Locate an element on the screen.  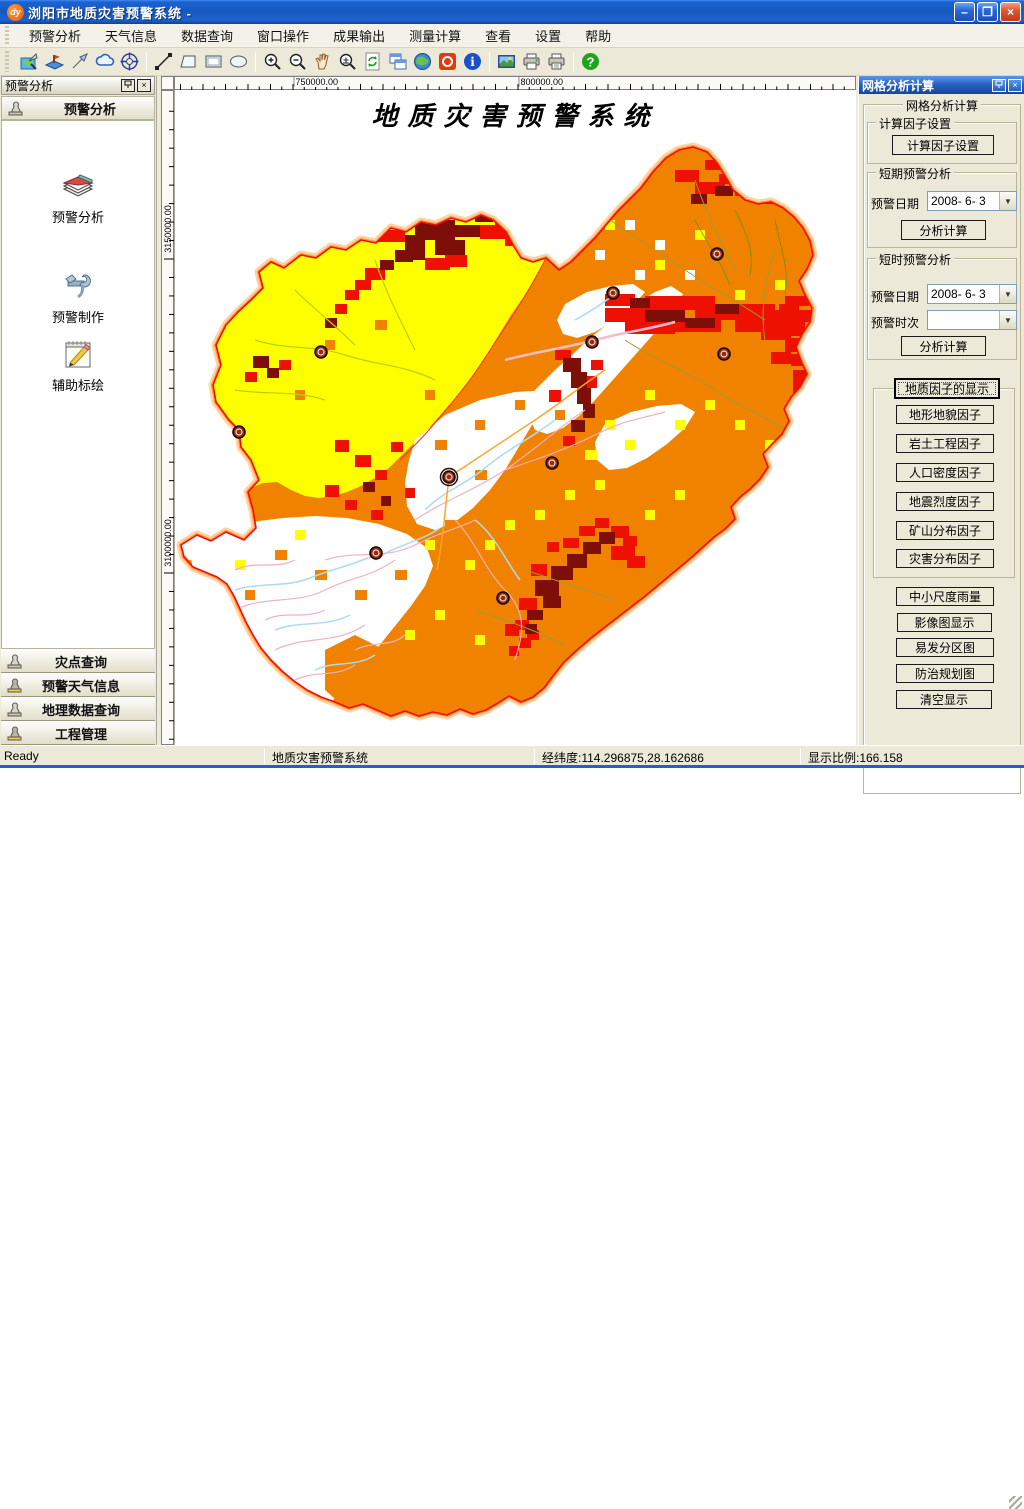
menu-measure-calc: 测量计算 is located at coordinates (435, 35).